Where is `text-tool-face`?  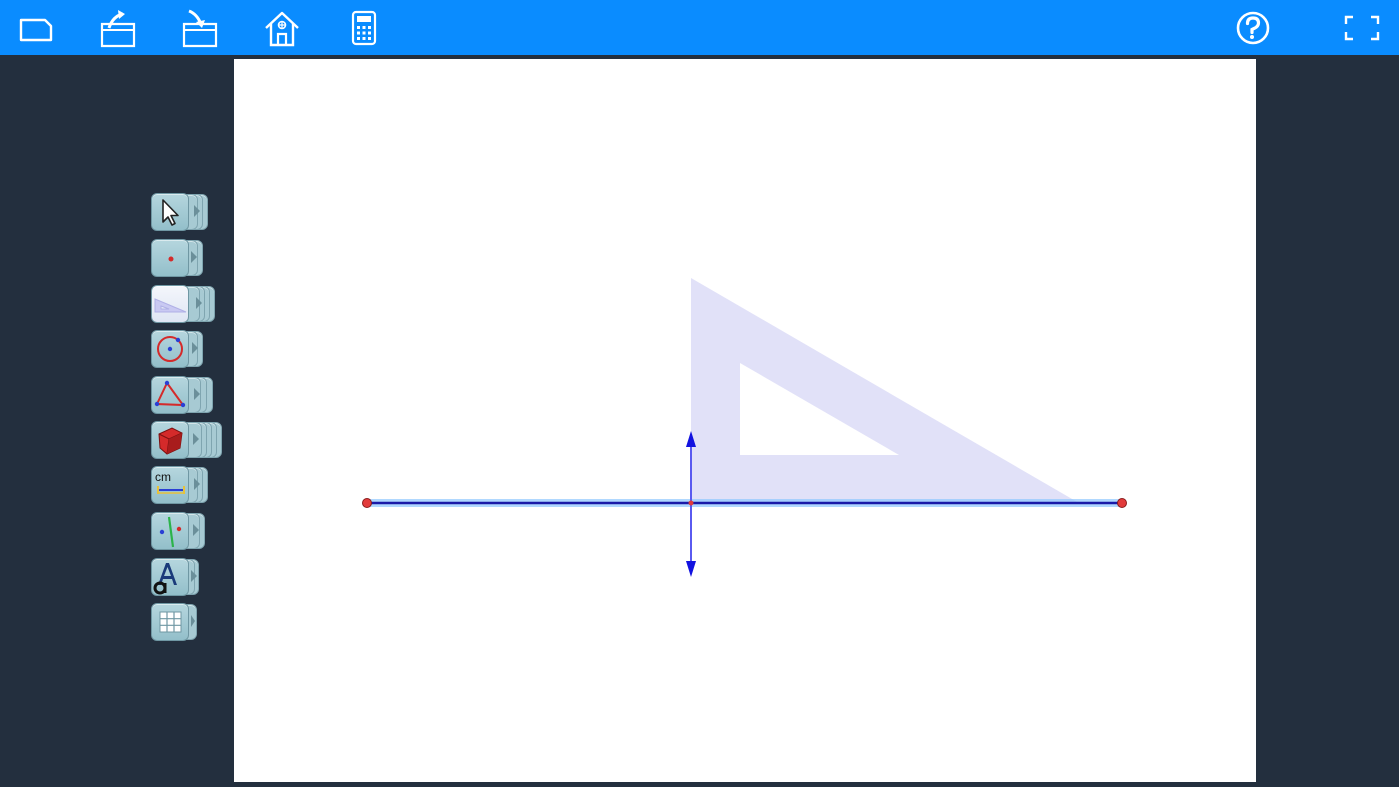
text-tool-face is located at coordinates (170, 577).